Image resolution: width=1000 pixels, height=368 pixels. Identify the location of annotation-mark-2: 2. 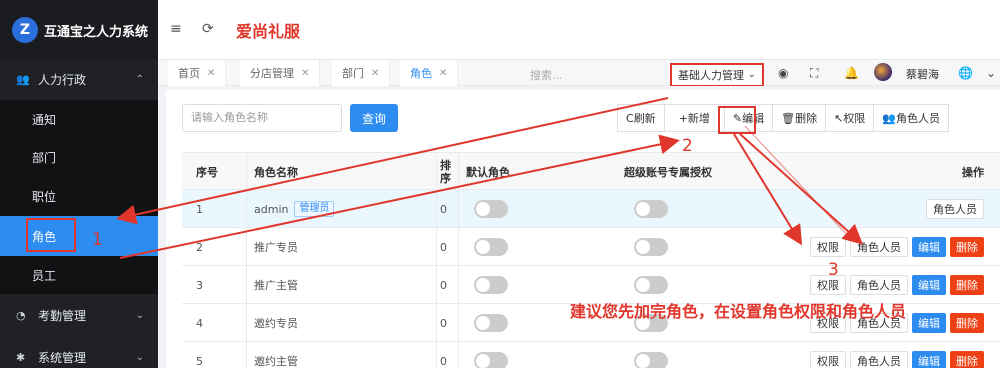
(687, 146).